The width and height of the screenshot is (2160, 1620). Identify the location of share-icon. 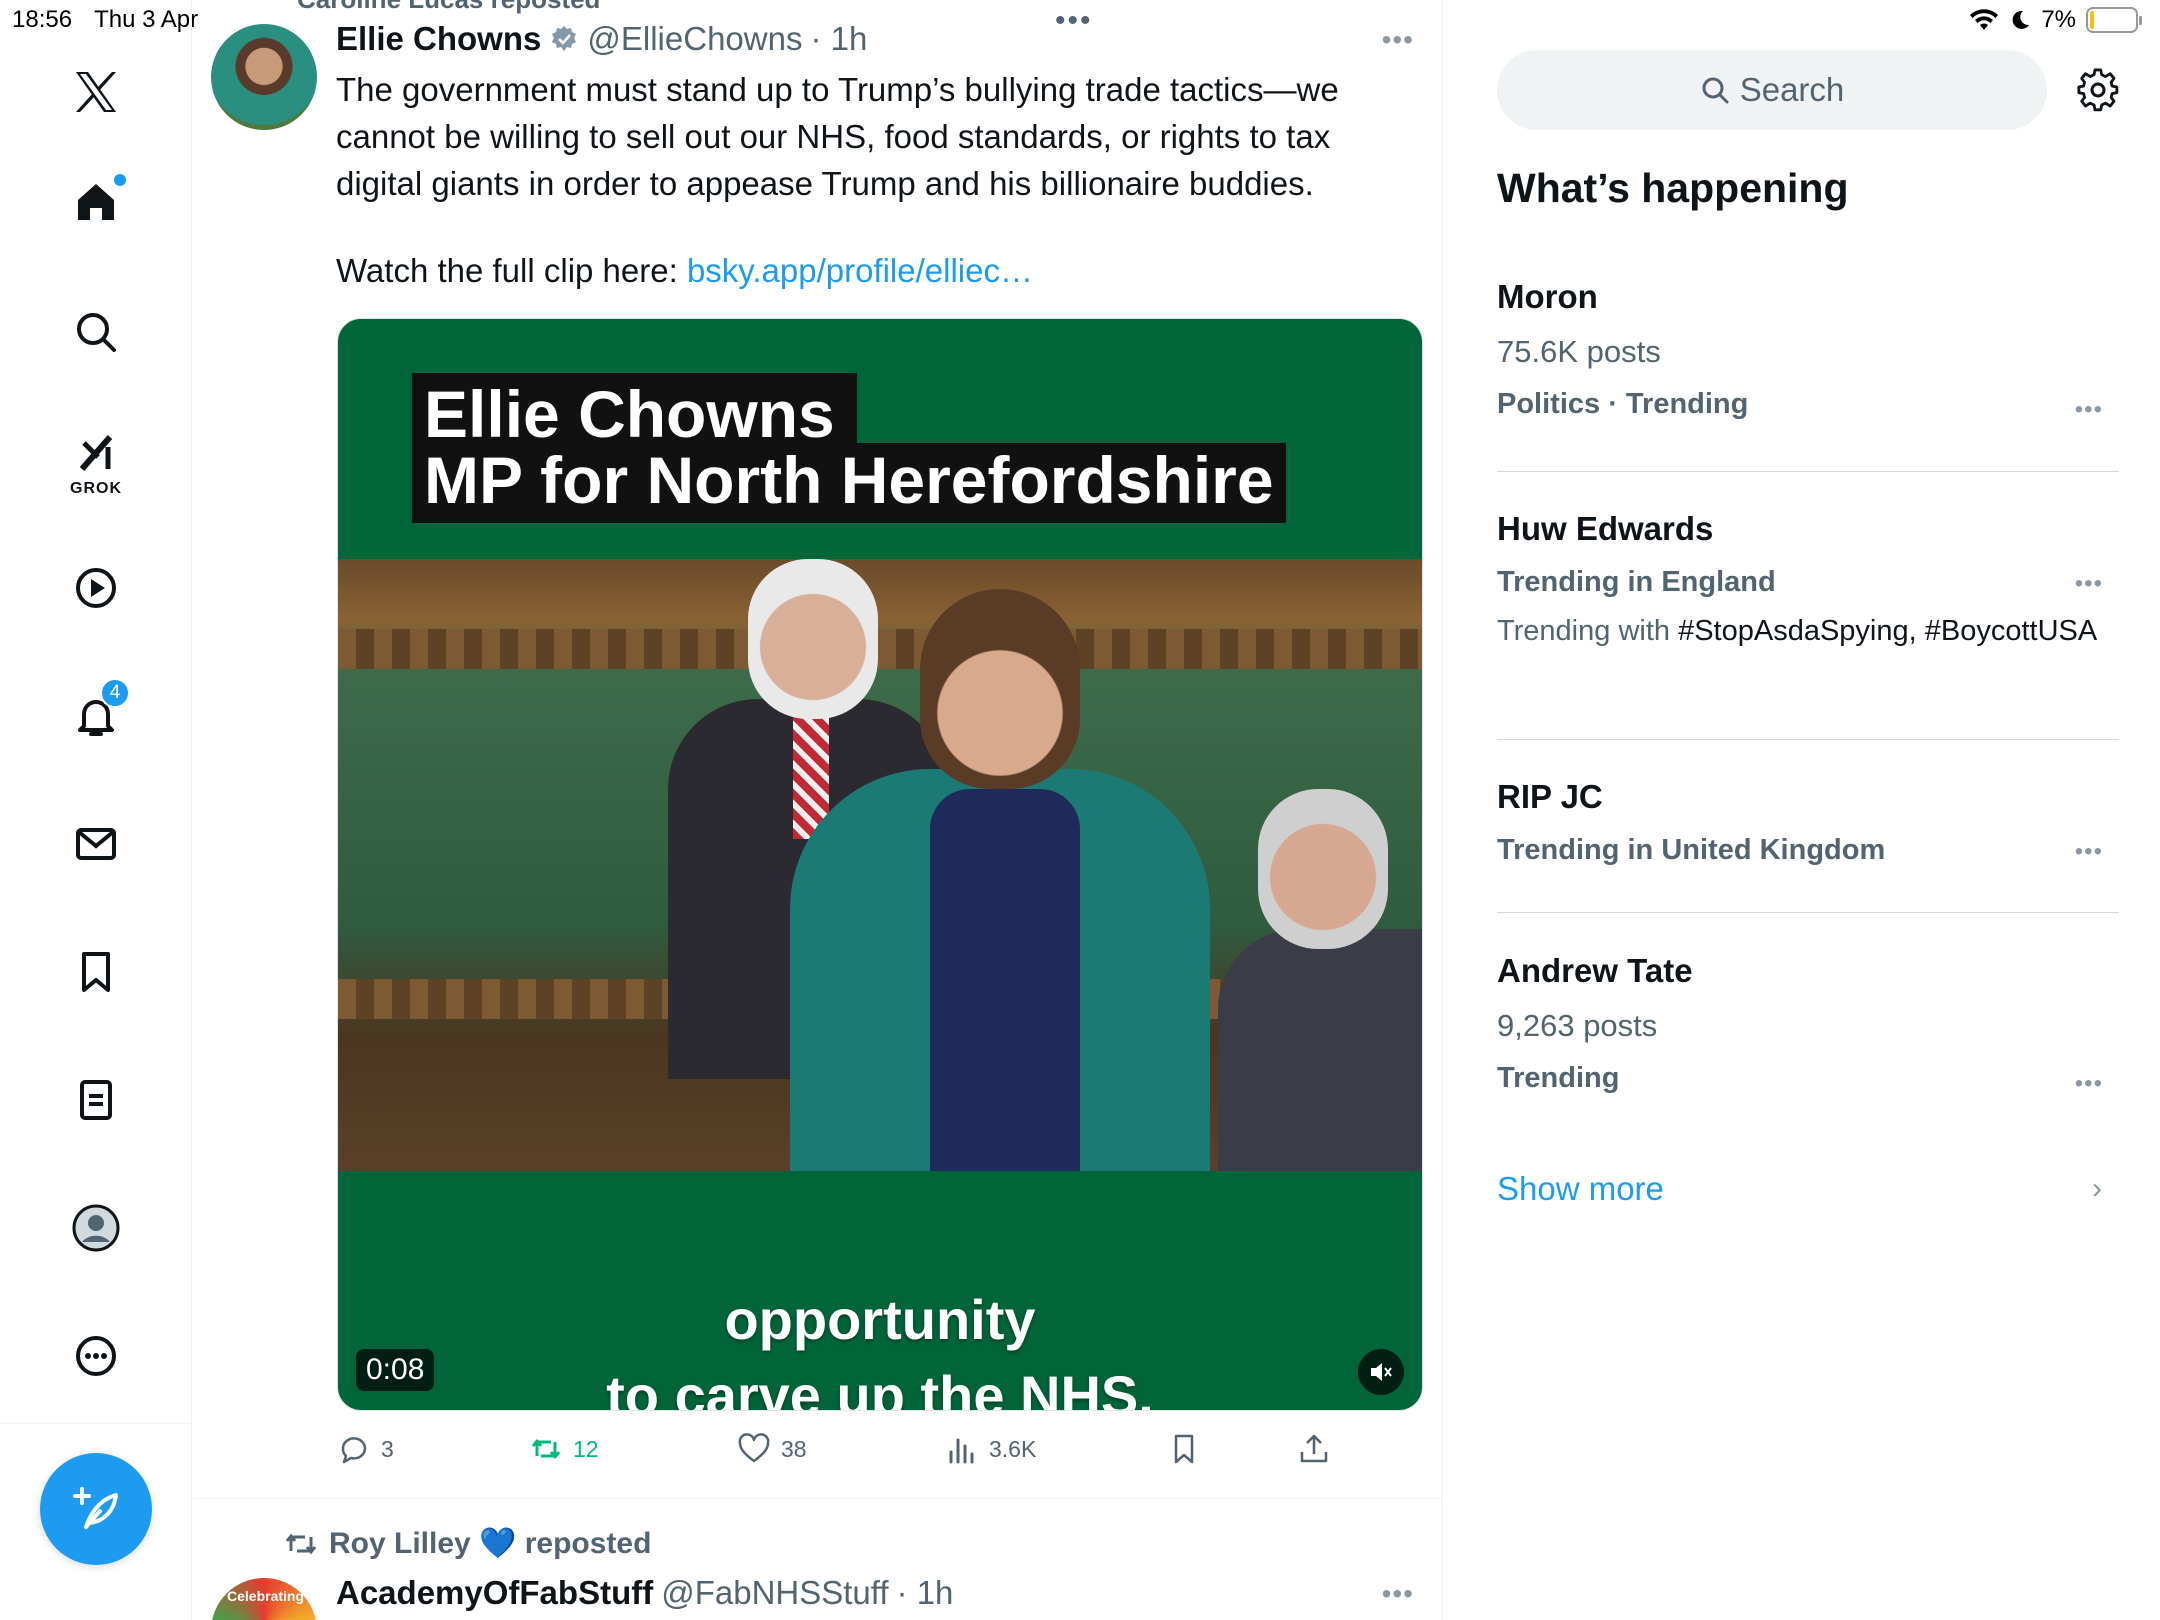
(1314, 1448).